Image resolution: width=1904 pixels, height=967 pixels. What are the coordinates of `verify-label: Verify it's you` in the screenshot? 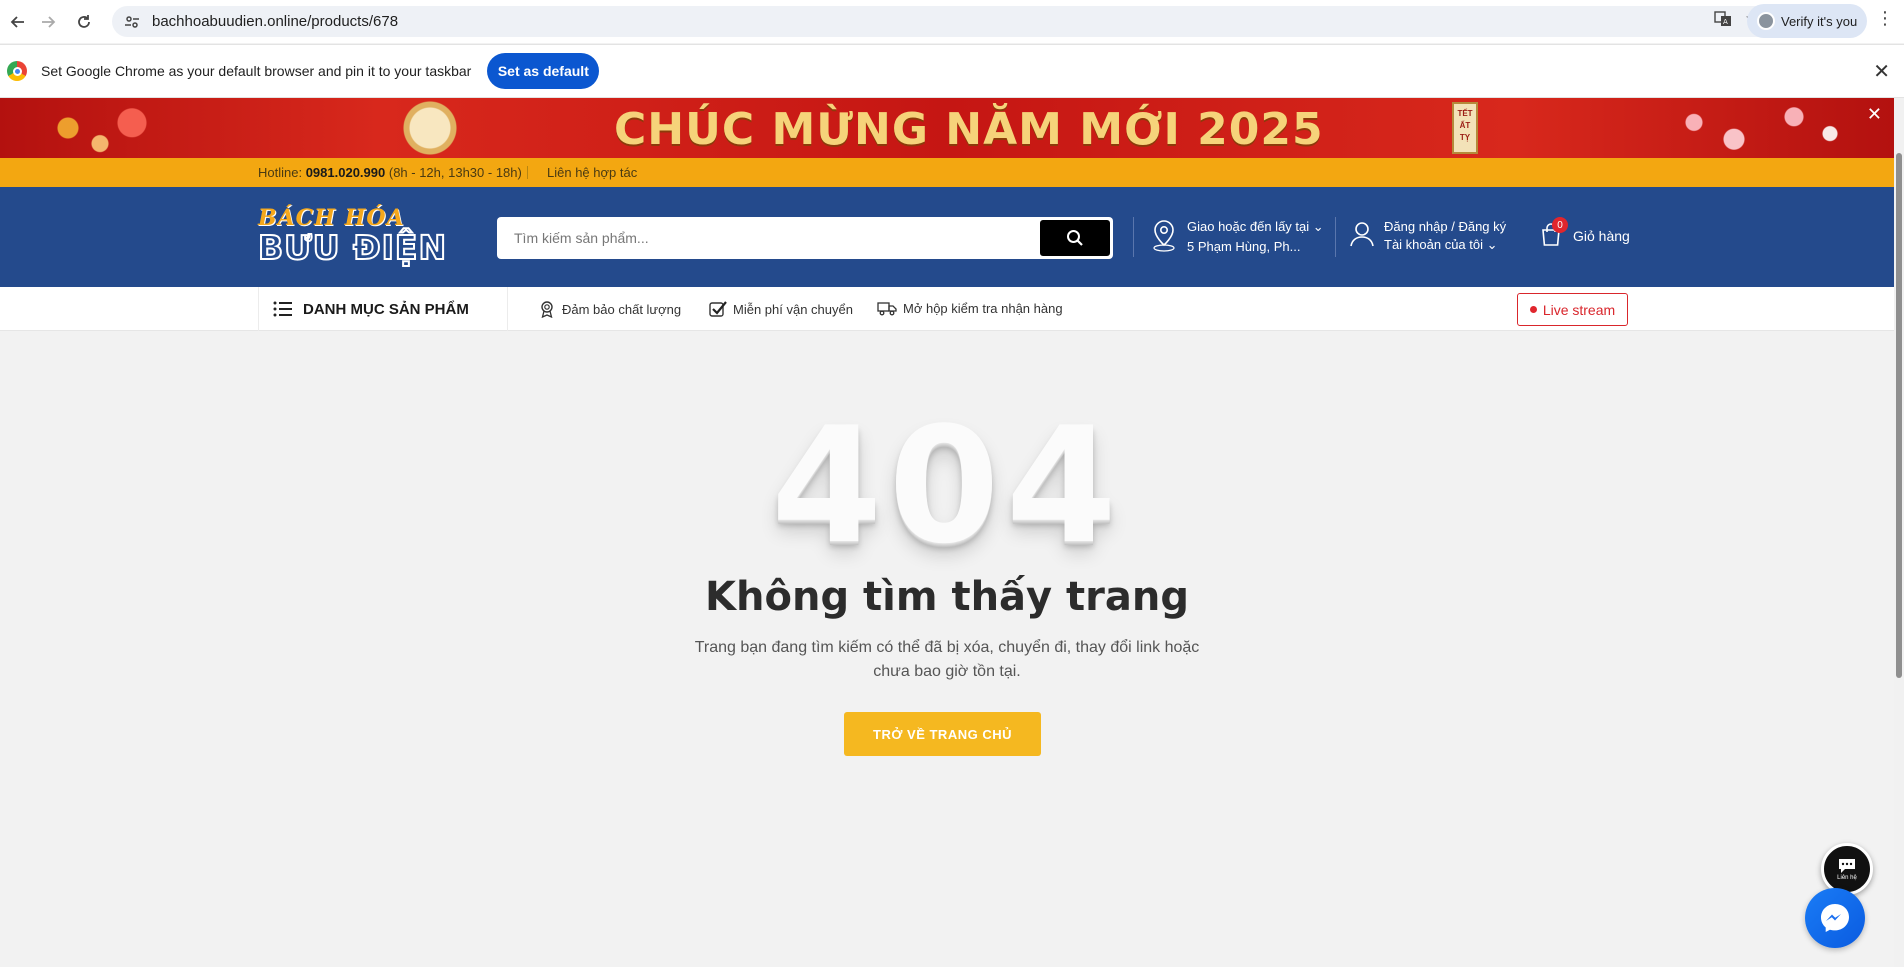 It's located at (1819, 21).